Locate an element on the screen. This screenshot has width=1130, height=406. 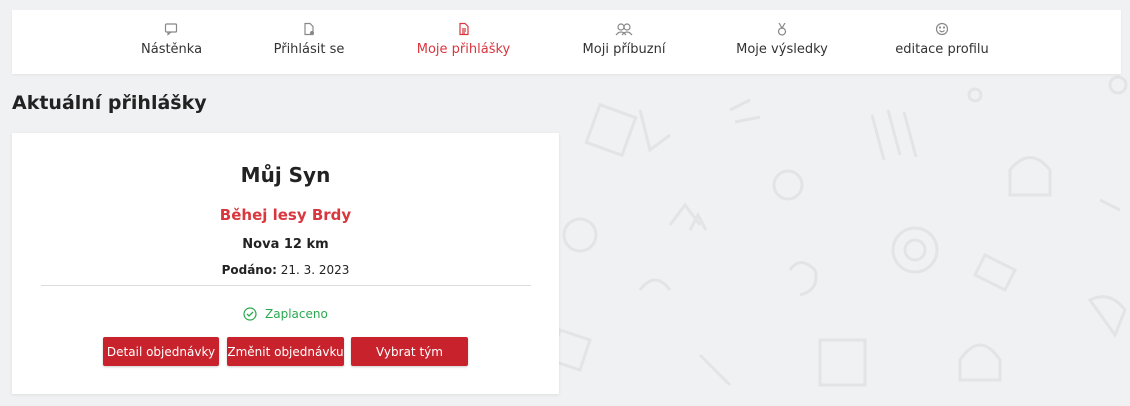
nav-item-label: Moje přihlášky is located at coordinates (463, 49).